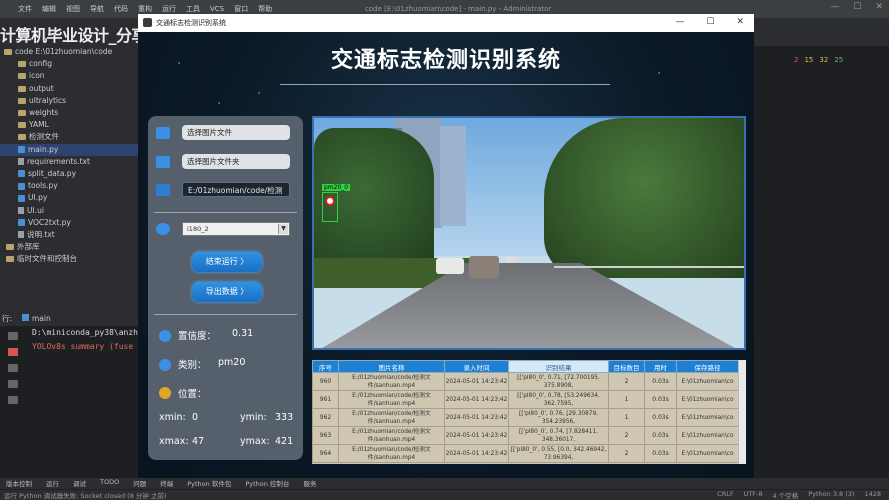 The width and height of the screenshot is (889, 500). Describe the element at coordinates (52, 483) in the screenshot. I see `tab-run: 运行` at that location.